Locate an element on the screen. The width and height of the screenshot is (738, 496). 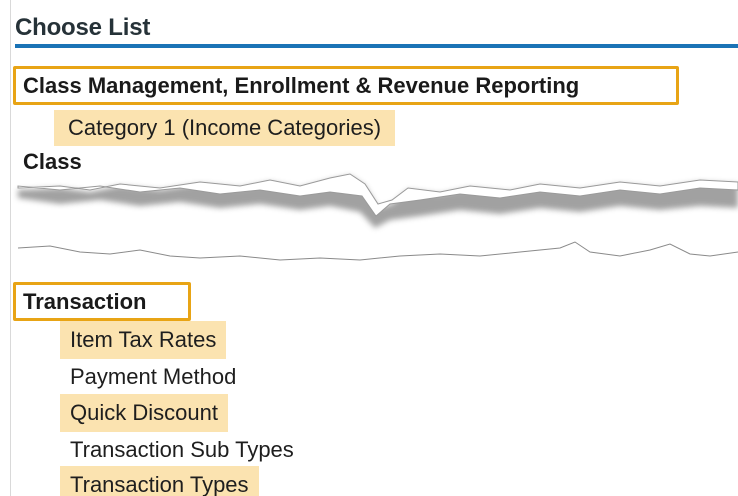
list-item-quick-discount: Quick Discount is located at coordinates (144, 413).